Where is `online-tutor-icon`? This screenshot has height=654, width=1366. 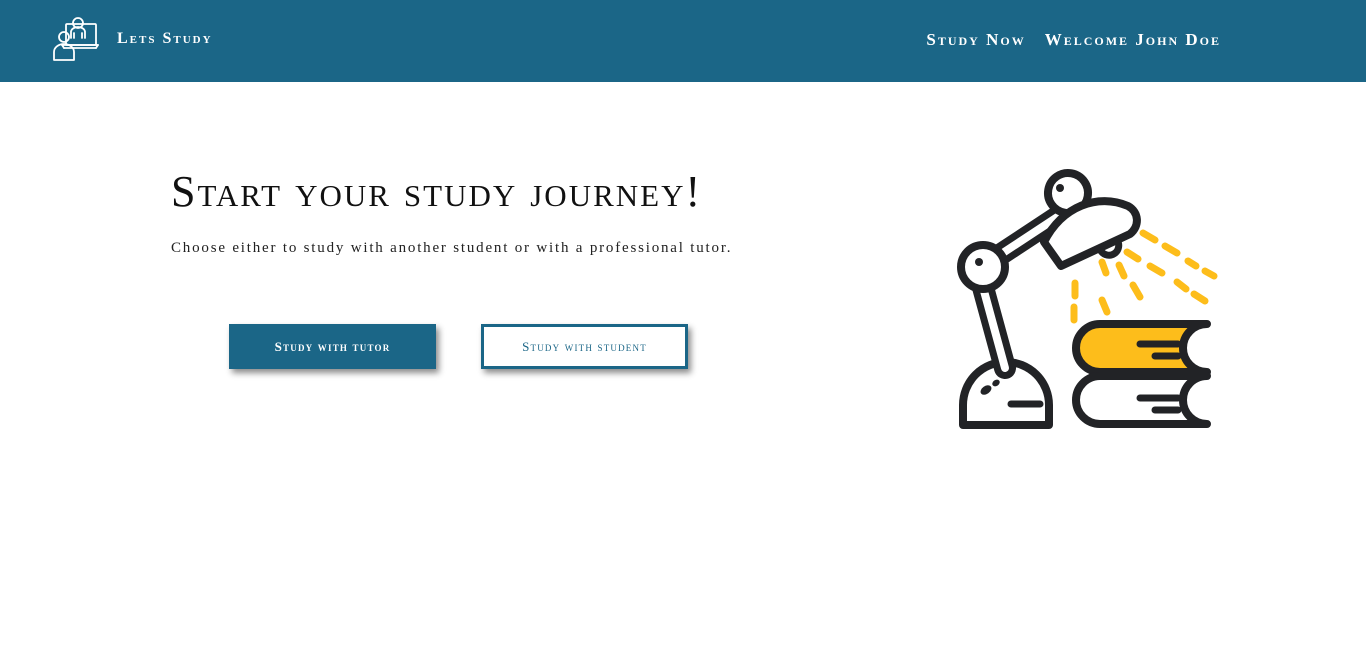
online-tutor-icon is located at coordinates (76, 39).